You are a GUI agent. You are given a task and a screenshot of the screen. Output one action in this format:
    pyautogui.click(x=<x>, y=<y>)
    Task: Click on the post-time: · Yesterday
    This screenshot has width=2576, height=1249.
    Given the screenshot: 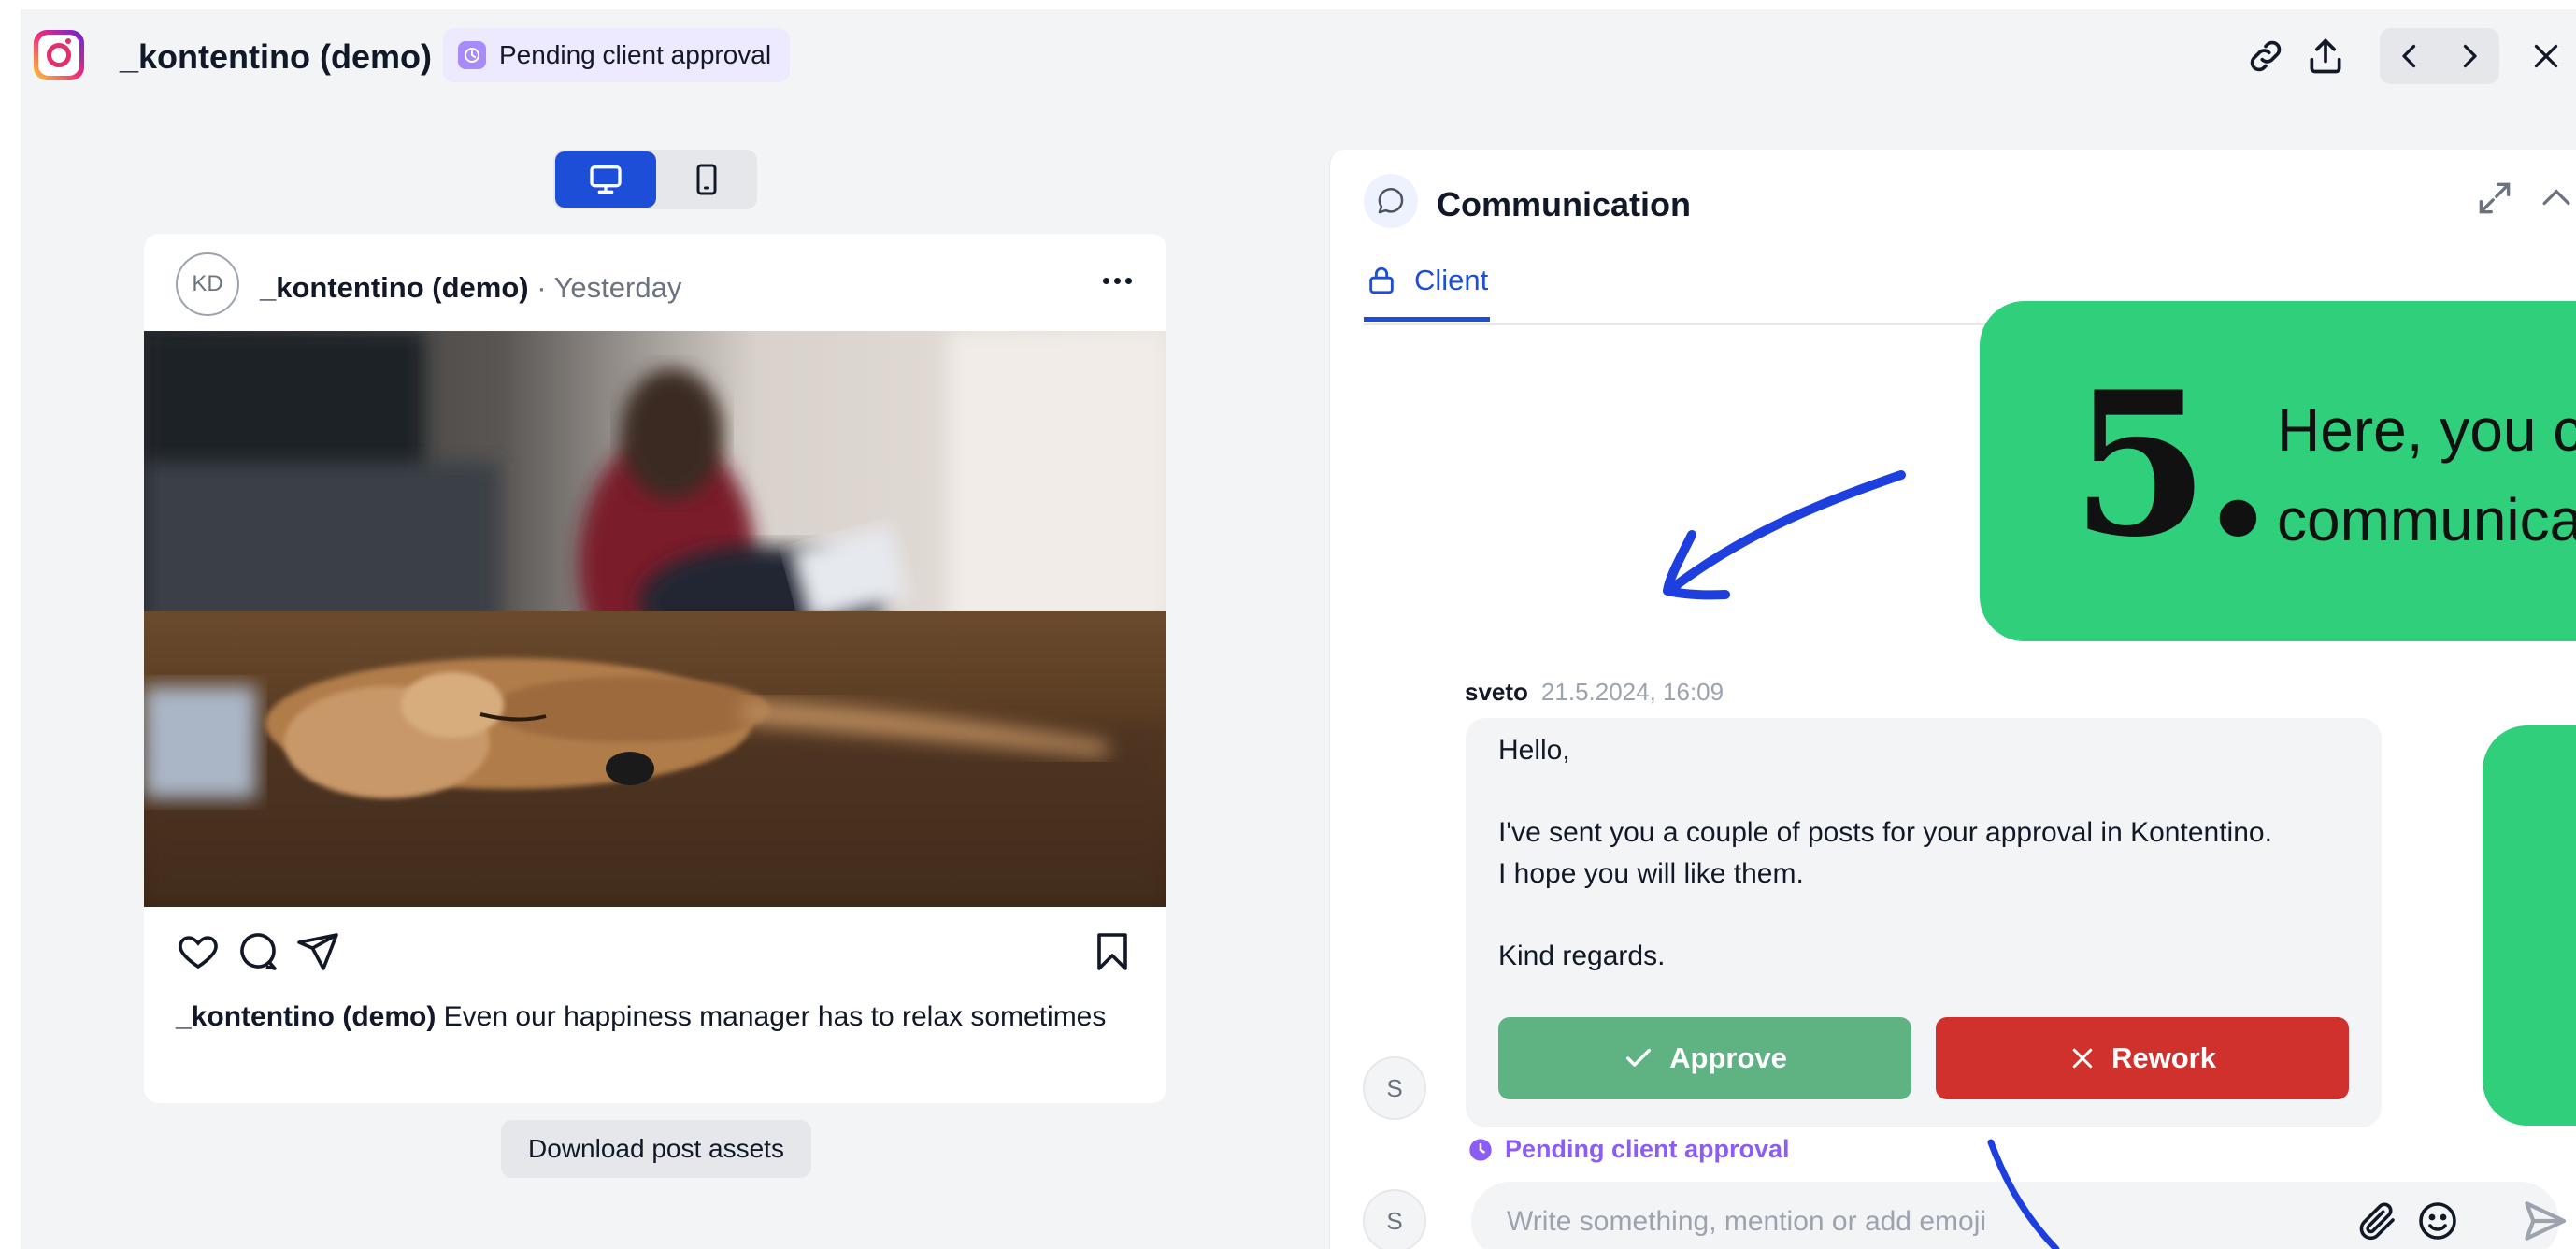 What is the action you would take?
    pyautogui.click(x=605, y=287)
    